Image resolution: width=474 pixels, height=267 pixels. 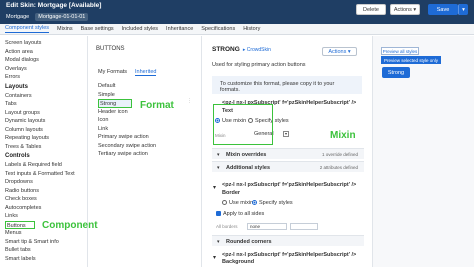 What do you see at coordinates (189, 102) in the screenshot?
I see `resize-grip-icon: ⋮` at bounding box center [189, 102].